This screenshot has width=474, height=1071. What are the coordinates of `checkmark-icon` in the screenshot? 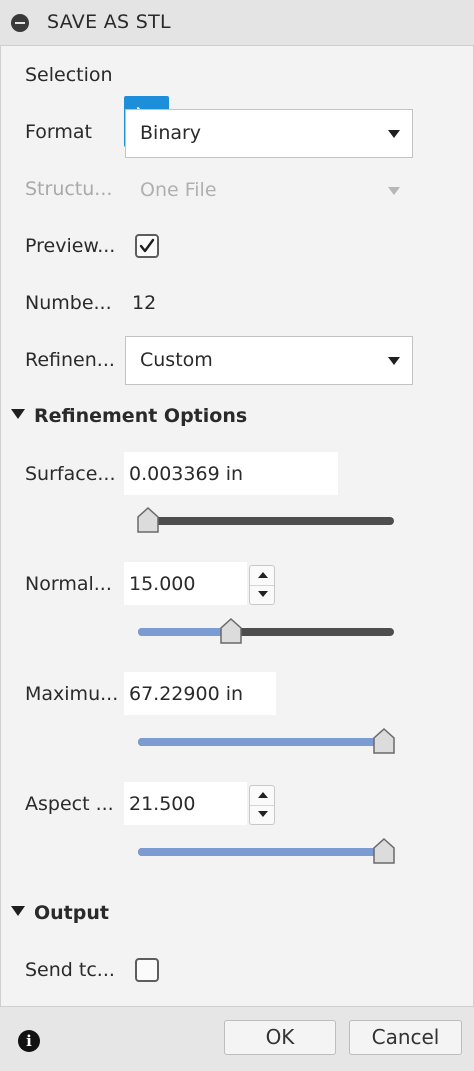 It's located at (147, 245).